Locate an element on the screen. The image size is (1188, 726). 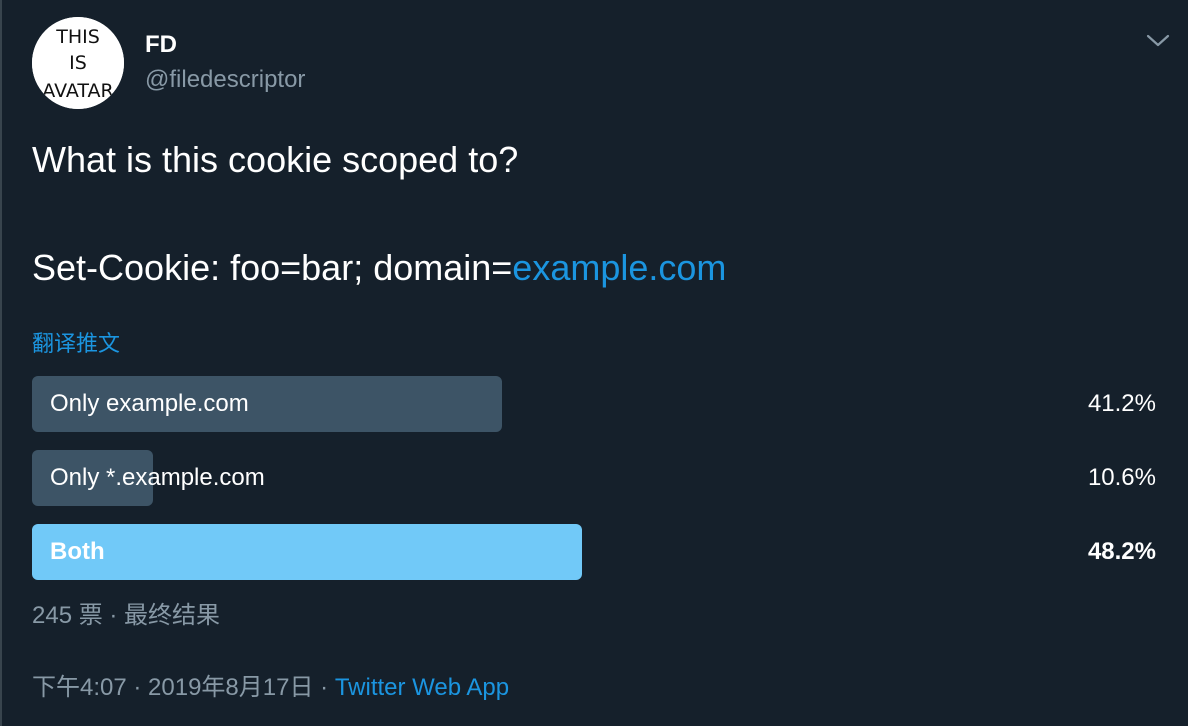
tweet-text-line2: Set-Cookie: foo=bar; domain=example.com is located at coordinates (592, 268).